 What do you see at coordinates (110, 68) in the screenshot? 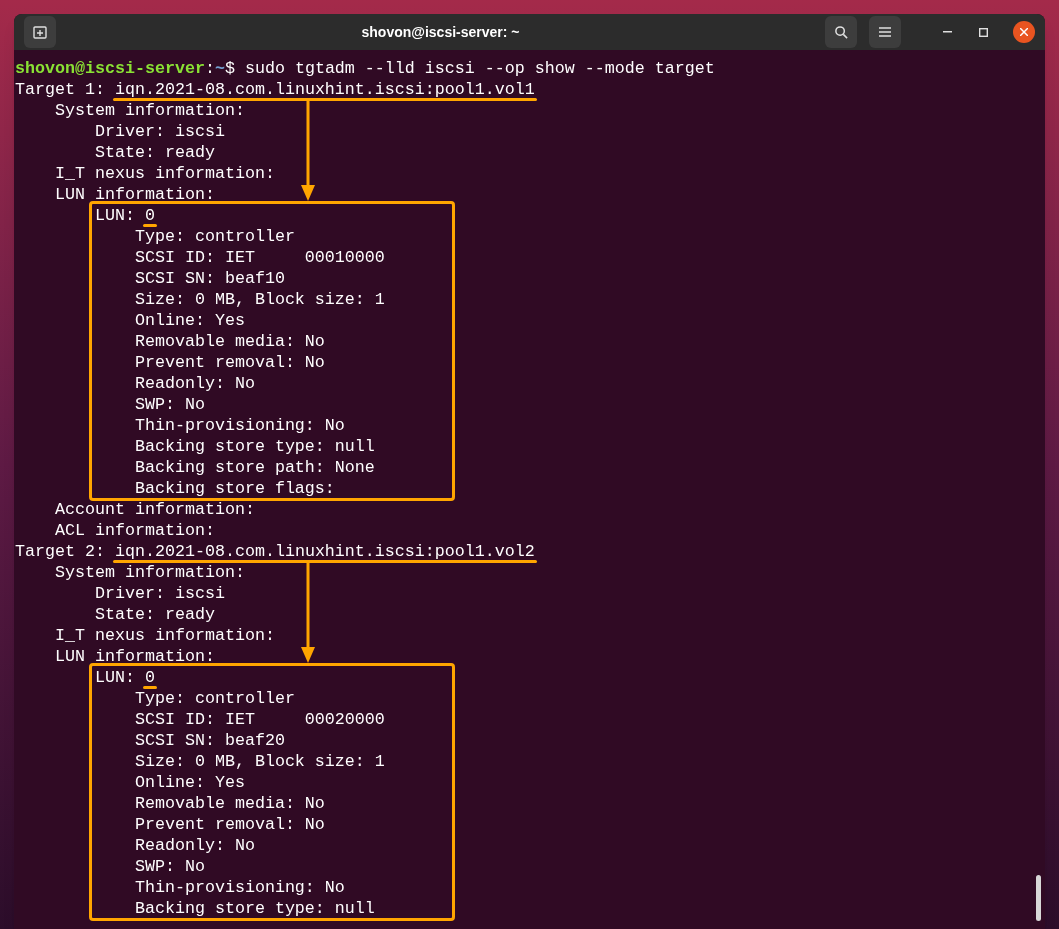
I see `prompt-user-host: shovon@iscsi-server` at bounding box center [110, 68].